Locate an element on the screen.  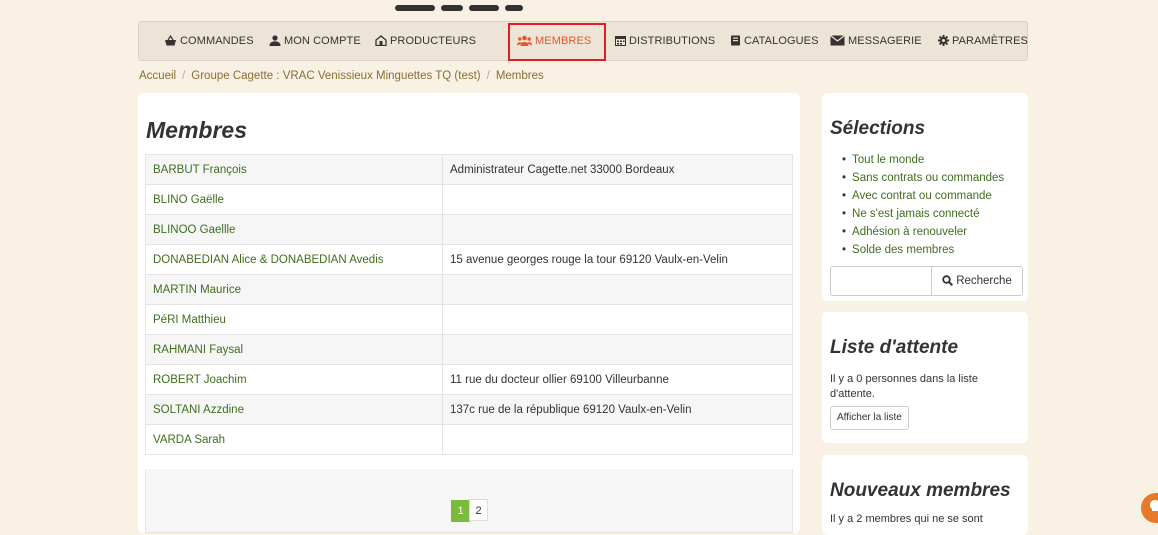
member-name: BLINO Gaëlle is located at coordinates (294, 199).